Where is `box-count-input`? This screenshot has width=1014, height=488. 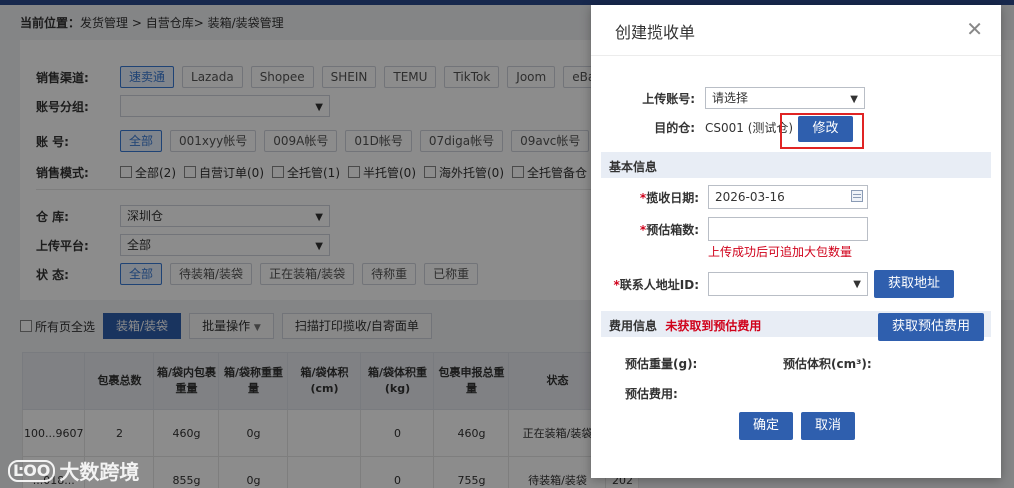
box-count-input is located at coordinates (788, 229).